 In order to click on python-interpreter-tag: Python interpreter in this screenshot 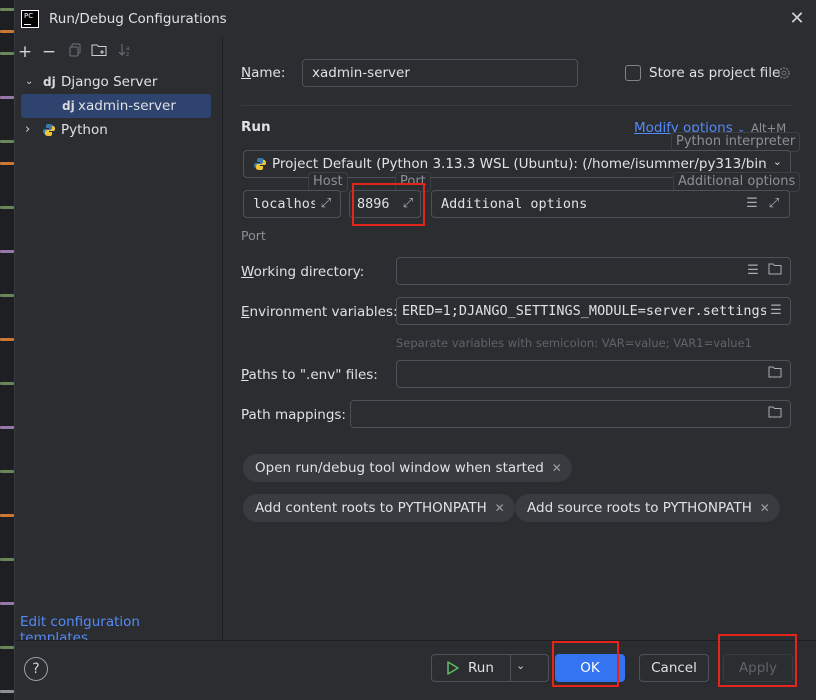, I will do `click(736, 142)`.